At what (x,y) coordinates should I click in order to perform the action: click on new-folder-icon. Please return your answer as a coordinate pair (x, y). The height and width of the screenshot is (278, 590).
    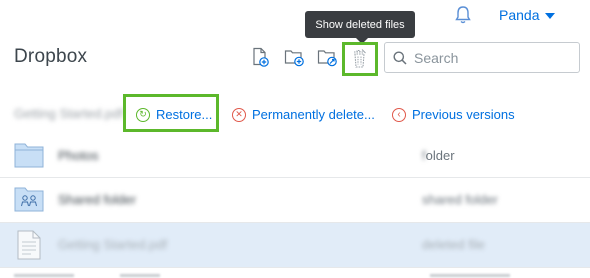
    Looking at the image, I should click on (294, 58).